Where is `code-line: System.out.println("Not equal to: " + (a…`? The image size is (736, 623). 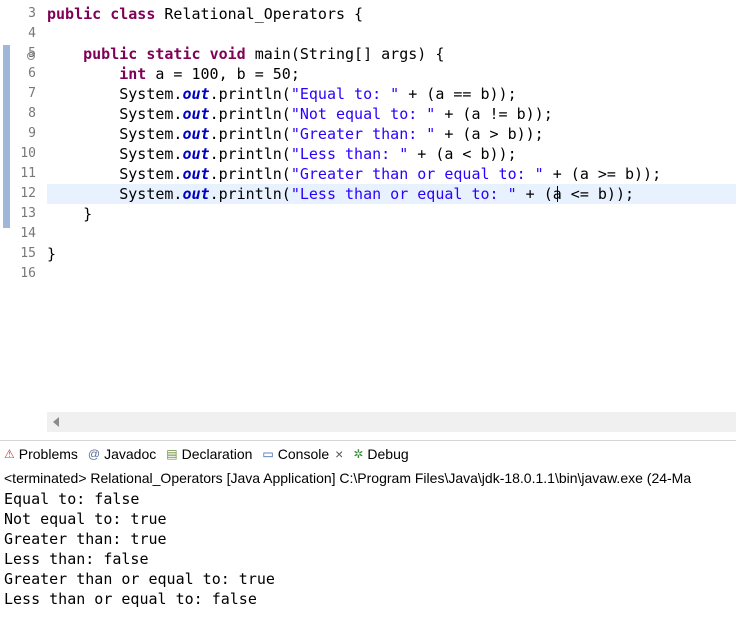 code-line: System.out.println("Not equal to: " + (a… is located at coordinates (391, 114).